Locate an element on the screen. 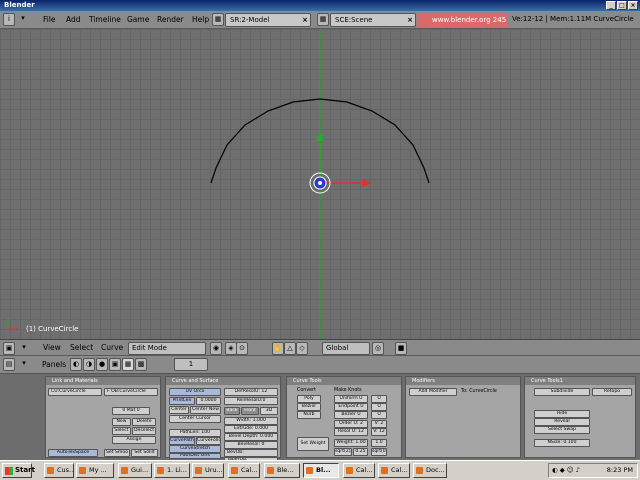  bevel-depth-field: Bevel Depth: 0.000 is located at coordinates (251, 437).